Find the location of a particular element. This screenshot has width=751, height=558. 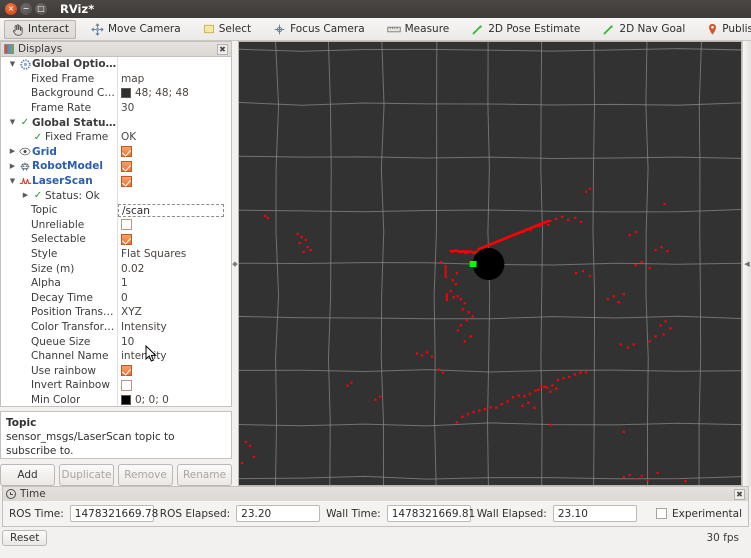

display-property-row: ▶ ✓ Status: Ok is located at coordinates (116, 195).